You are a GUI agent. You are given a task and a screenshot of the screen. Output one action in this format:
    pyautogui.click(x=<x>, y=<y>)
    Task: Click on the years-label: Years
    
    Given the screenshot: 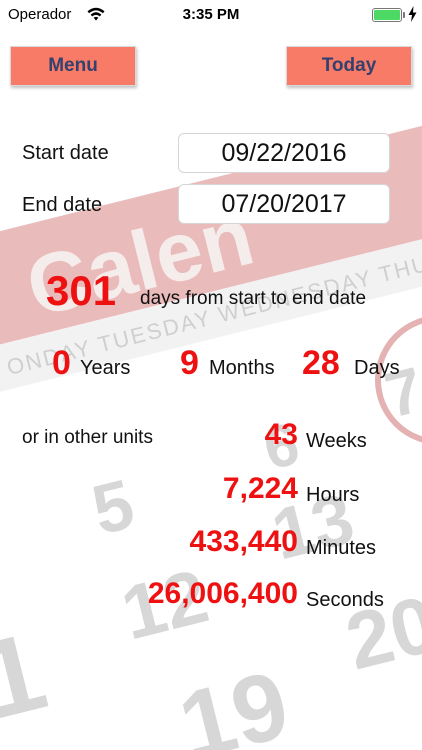 What is the action you would take?
    pyautogui.click(x=105, y=368)
    